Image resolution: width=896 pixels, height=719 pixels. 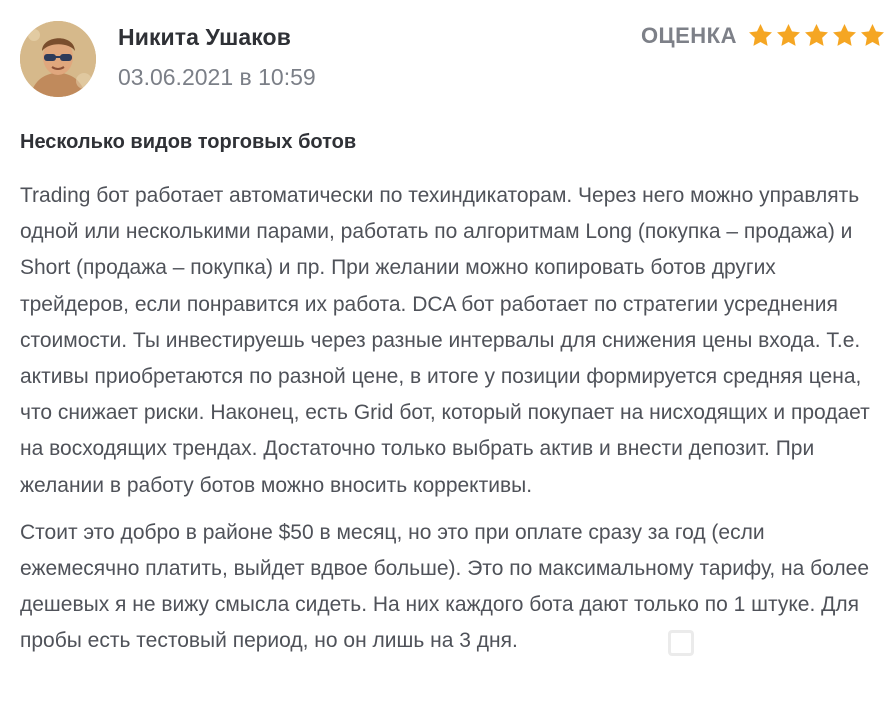 I want to click on author-name: Никита Ушаков, so click(x=204, y=37).